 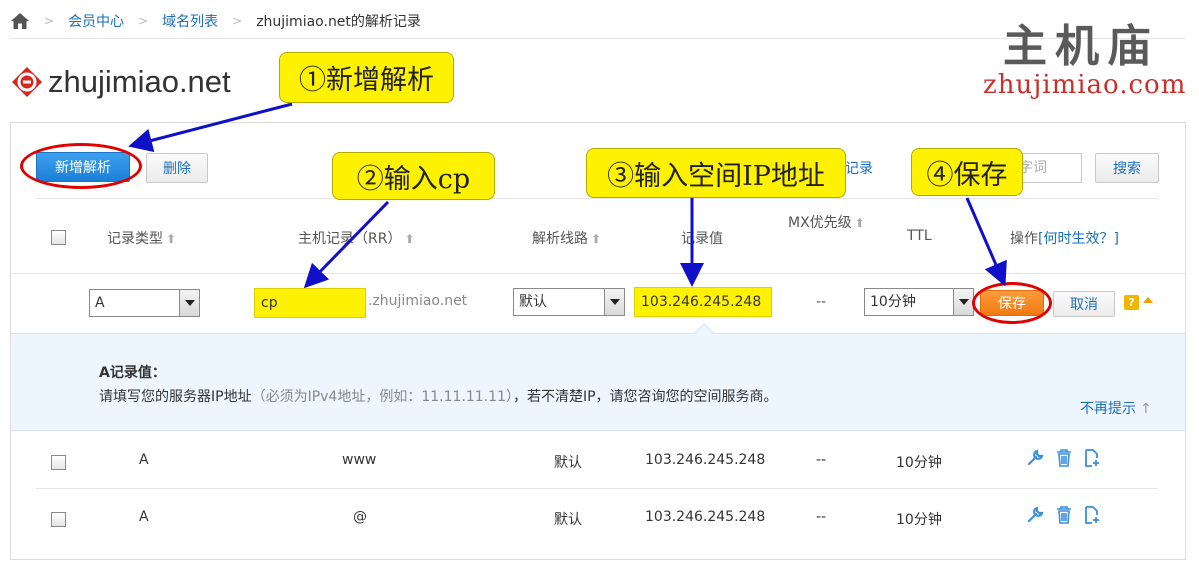 I want to click on annotation-step2: ②输入cp, so click(x=413, y=176).